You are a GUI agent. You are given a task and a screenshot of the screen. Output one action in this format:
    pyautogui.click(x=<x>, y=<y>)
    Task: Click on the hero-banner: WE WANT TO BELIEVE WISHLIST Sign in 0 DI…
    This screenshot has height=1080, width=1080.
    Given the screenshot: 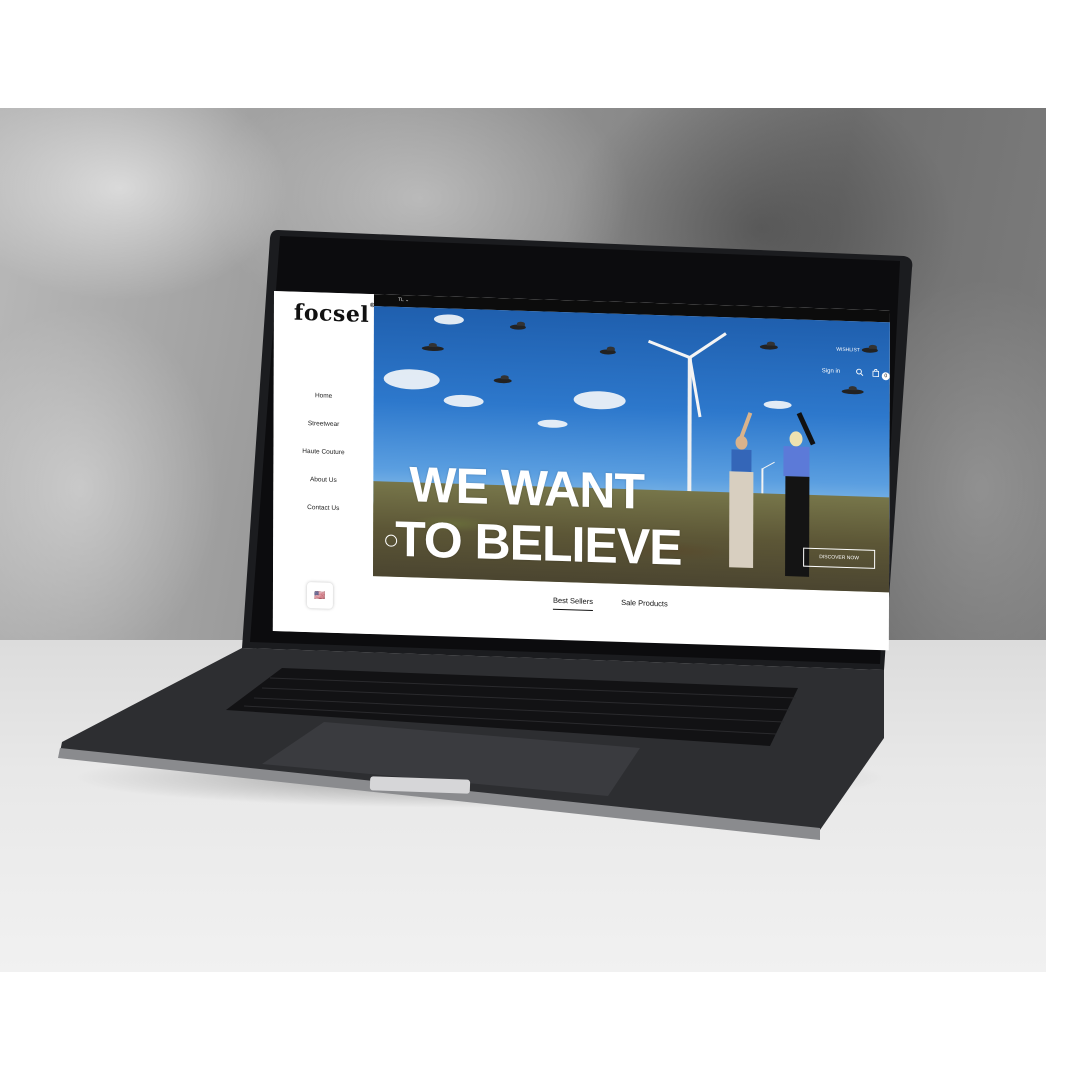 What is the action you would take?
    pyautogui.click(x=631, y=449)
    